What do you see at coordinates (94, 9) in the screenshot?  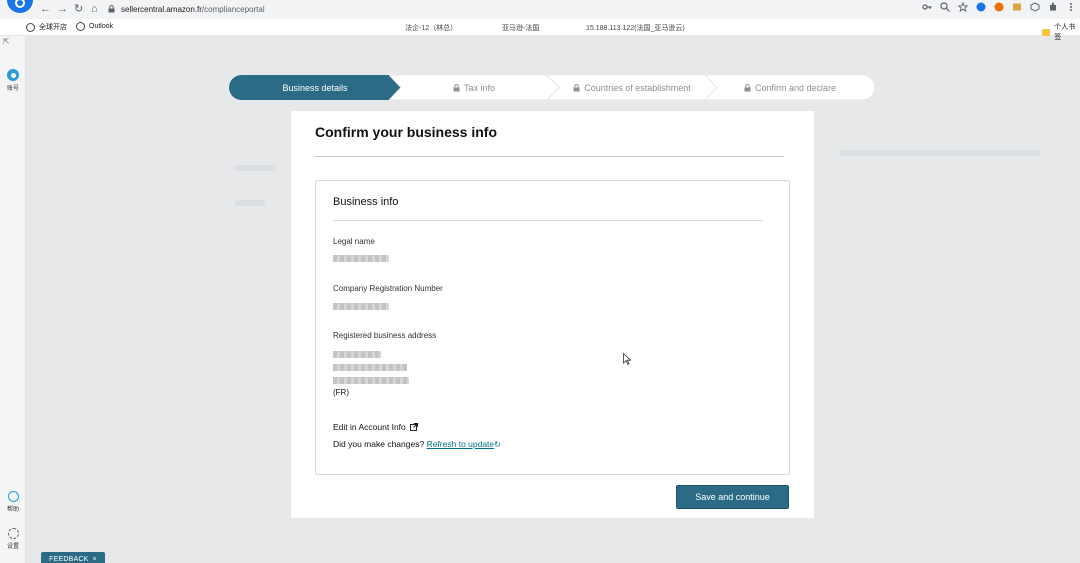 I see `home-icon: ⌂` at bounding box center [94, 9].